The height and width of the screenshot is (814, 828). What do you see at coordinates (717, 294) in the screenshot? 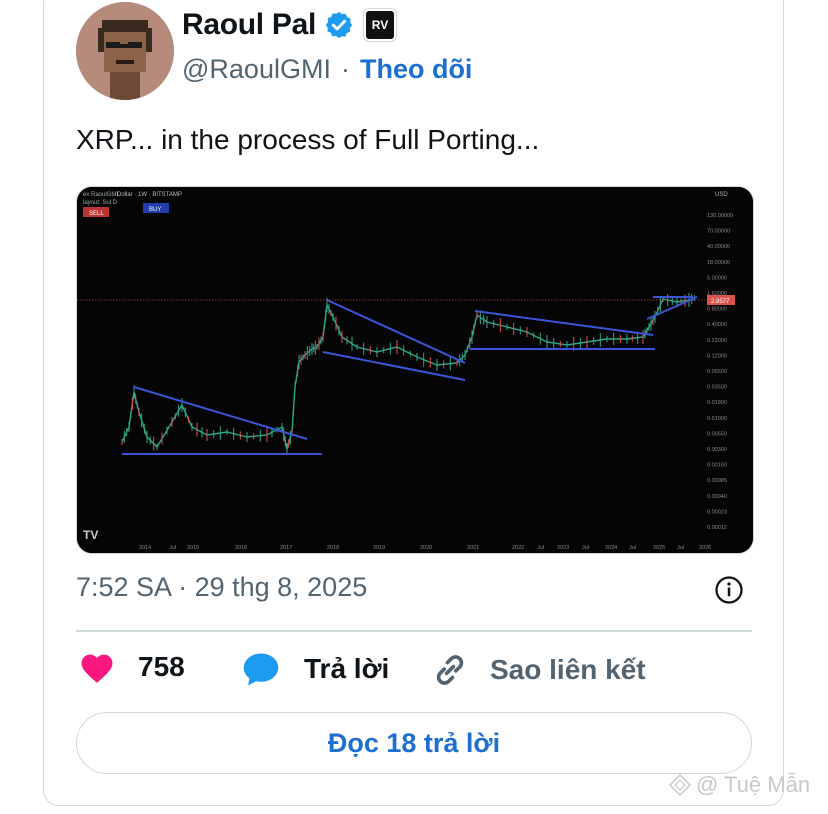
I see `y-tick-label: 1.60000` at bounding box center [717, 294].